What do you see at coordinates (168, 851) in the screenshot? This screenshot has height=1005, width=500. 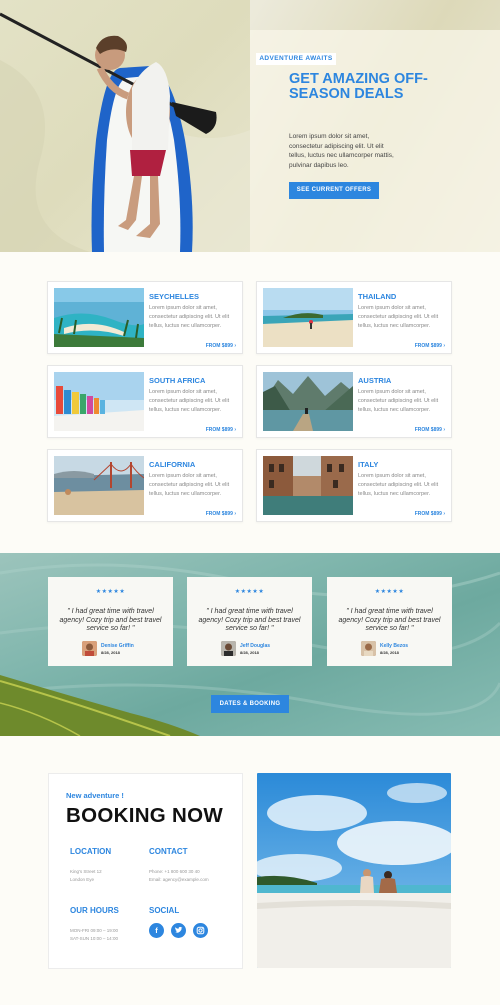 I see `contact-heading: CONTACT` at bounding box center [168, 851].